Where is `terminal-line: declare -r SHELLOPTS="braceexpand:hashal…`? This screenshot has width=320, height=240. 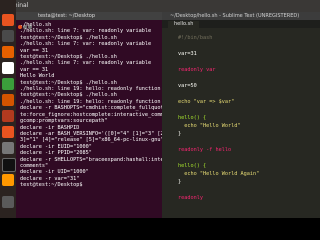 terminal-line: declare -r SHELLOPTS="braceexpand:hashal… is located at coordinates (91, 159).